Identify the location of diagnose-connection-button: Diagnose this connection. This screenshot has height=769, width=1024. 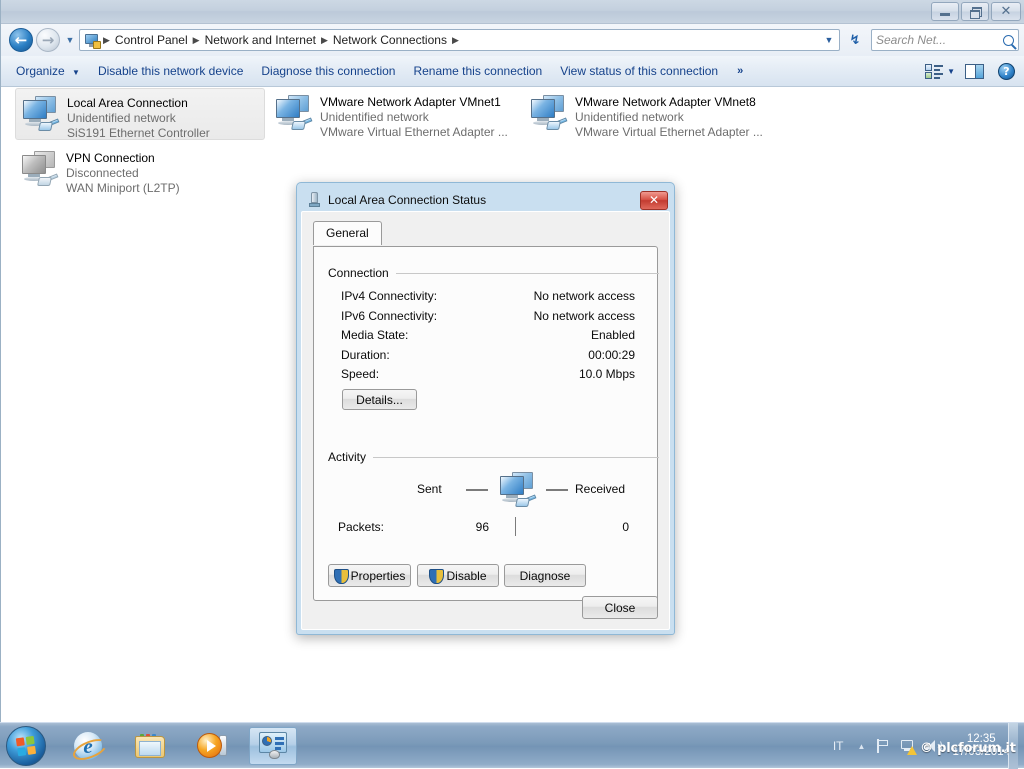
(328, 71).